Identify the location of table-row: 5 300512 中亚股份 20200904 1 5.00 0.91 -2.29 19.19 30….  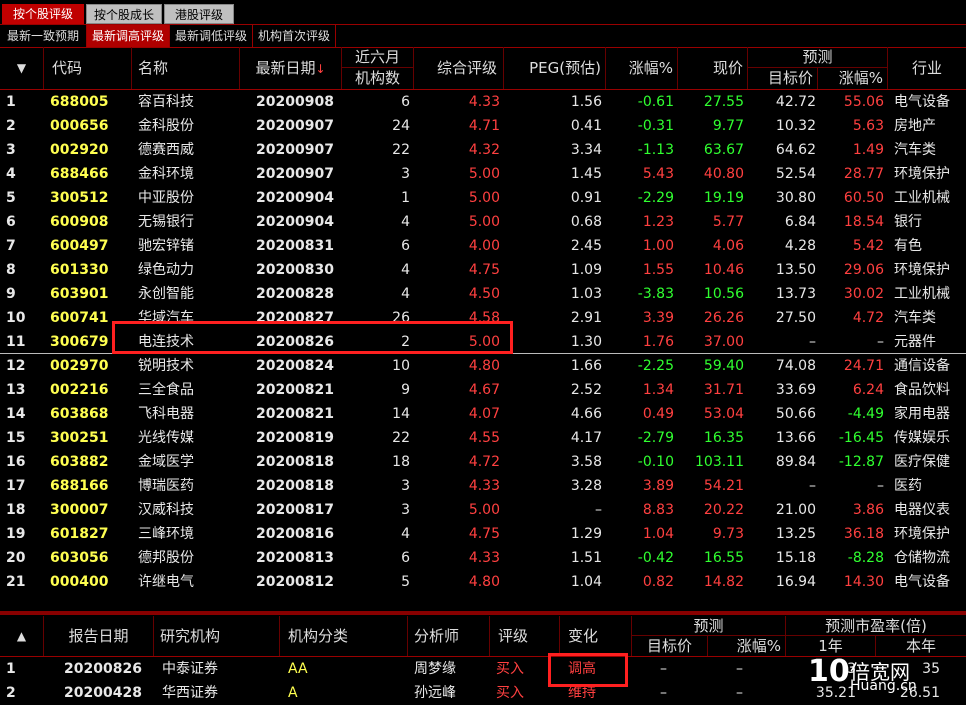
(483, 198).